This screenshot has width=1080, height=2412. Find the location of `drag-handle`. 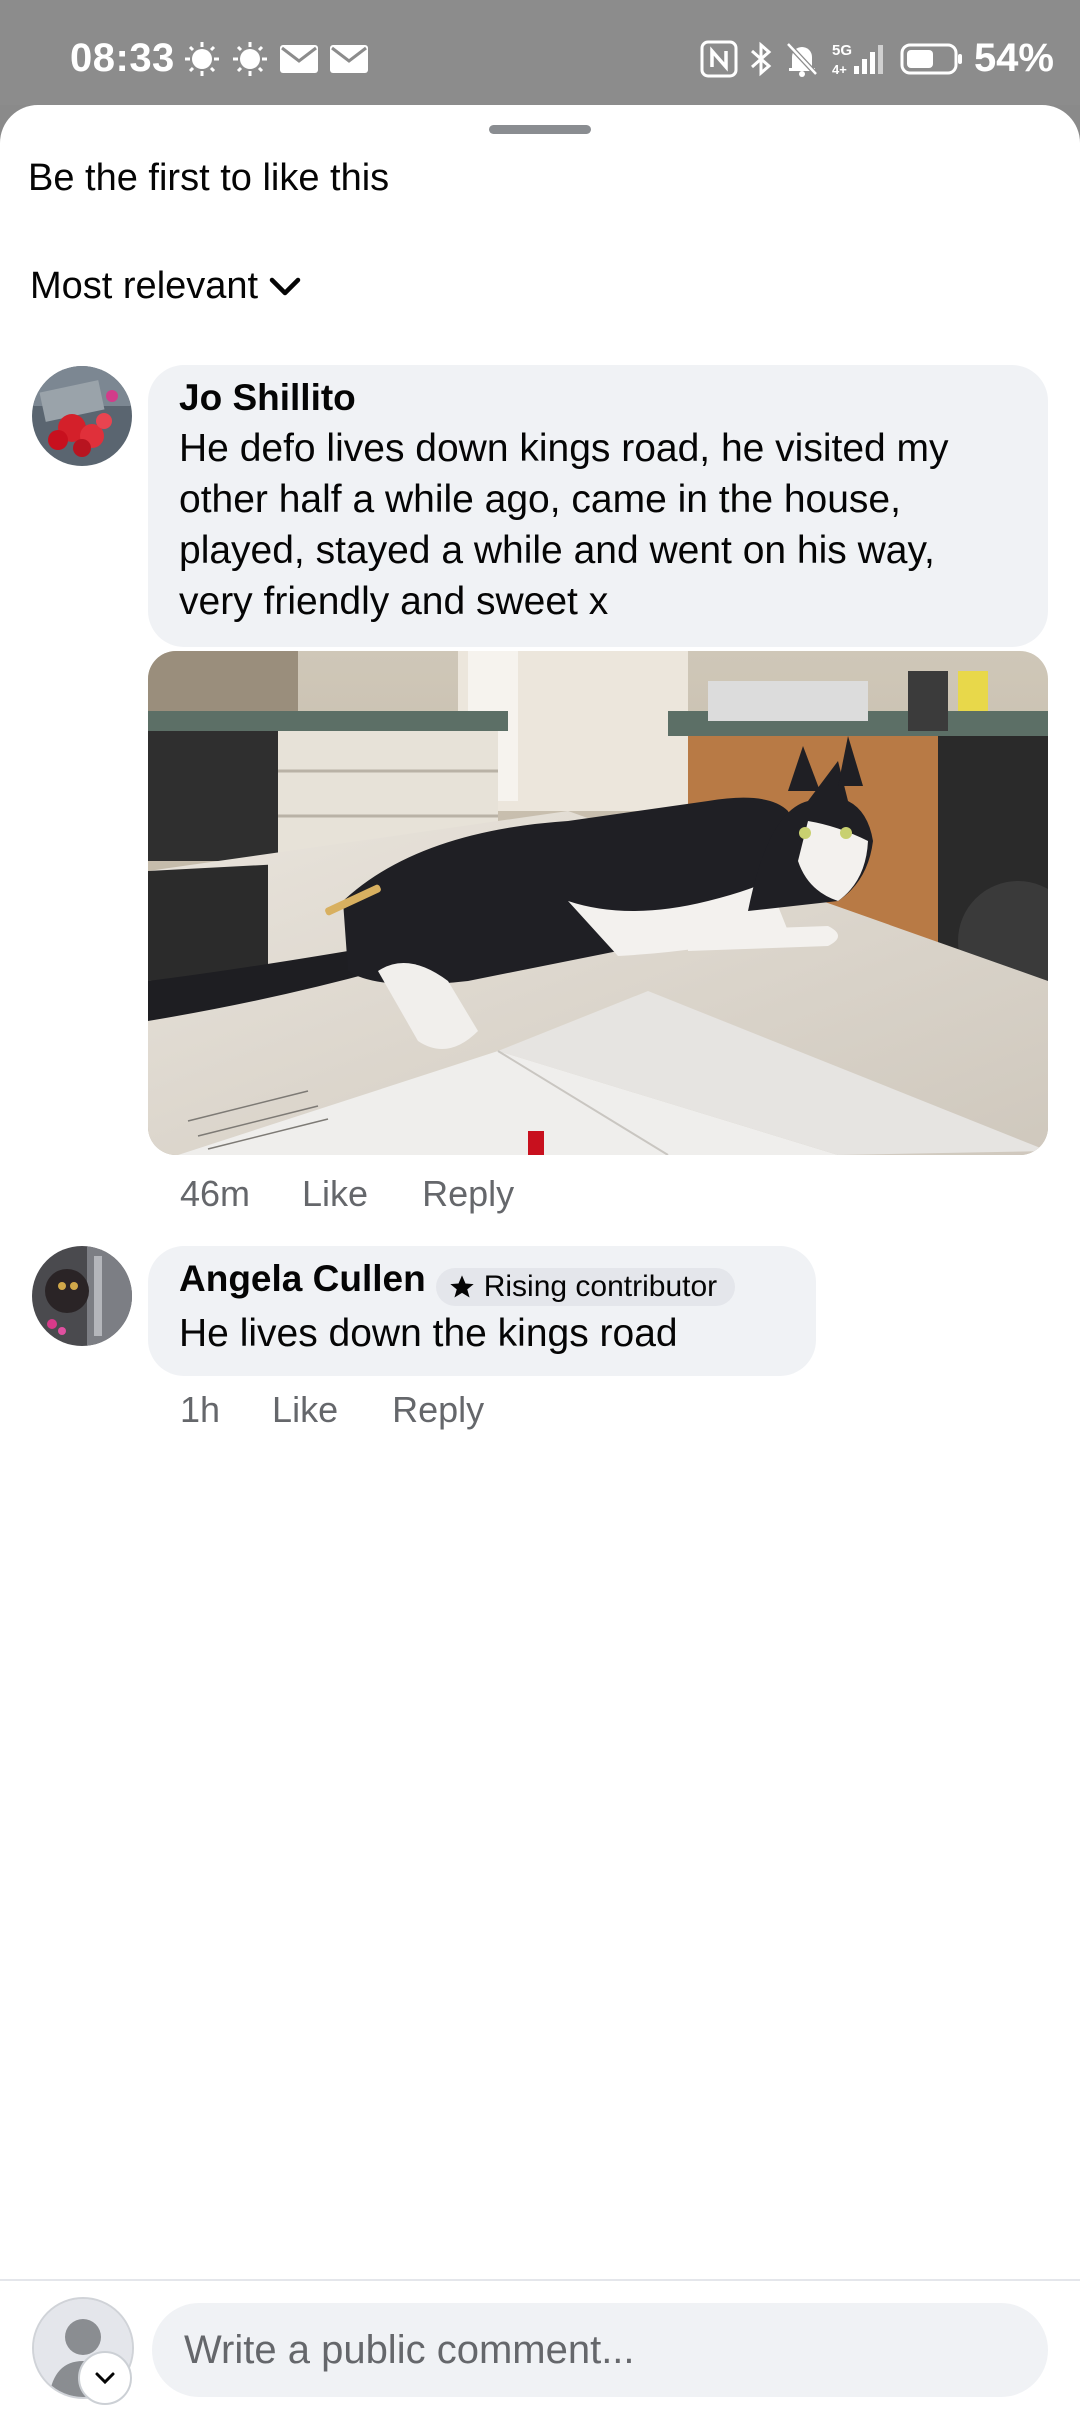

drag-handle is located at coordinates (540, 129).